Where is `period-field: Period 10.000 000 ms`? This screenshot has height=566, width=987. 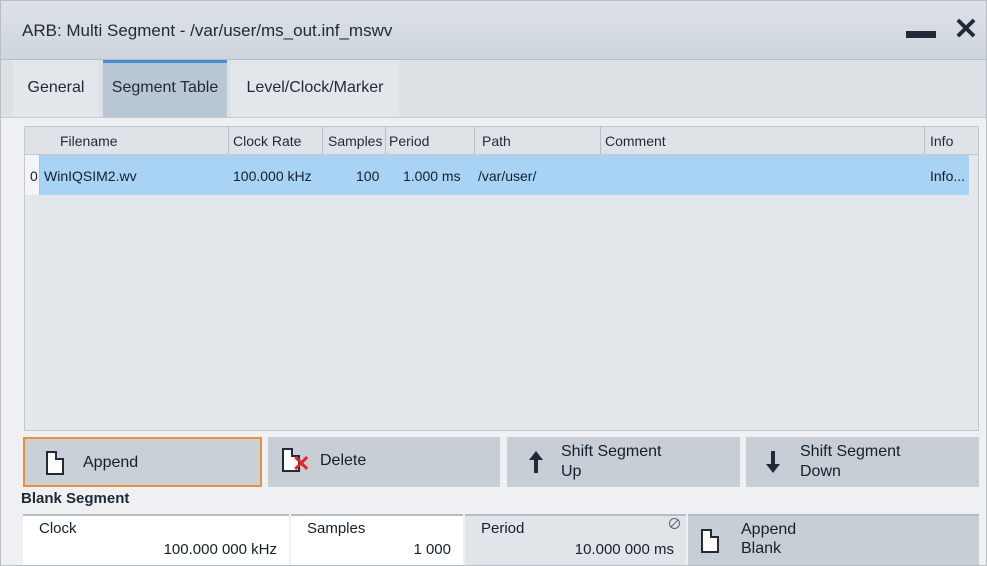
period-field: Period 10.000 000 ms is located at coordinates (575, 539).